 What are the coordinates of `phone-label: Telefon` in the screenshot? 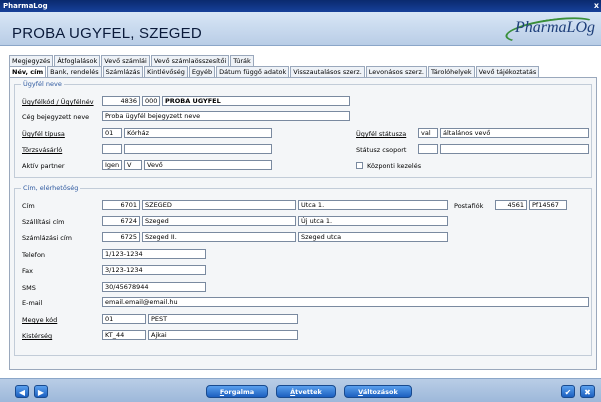 It's located at (34, 255).